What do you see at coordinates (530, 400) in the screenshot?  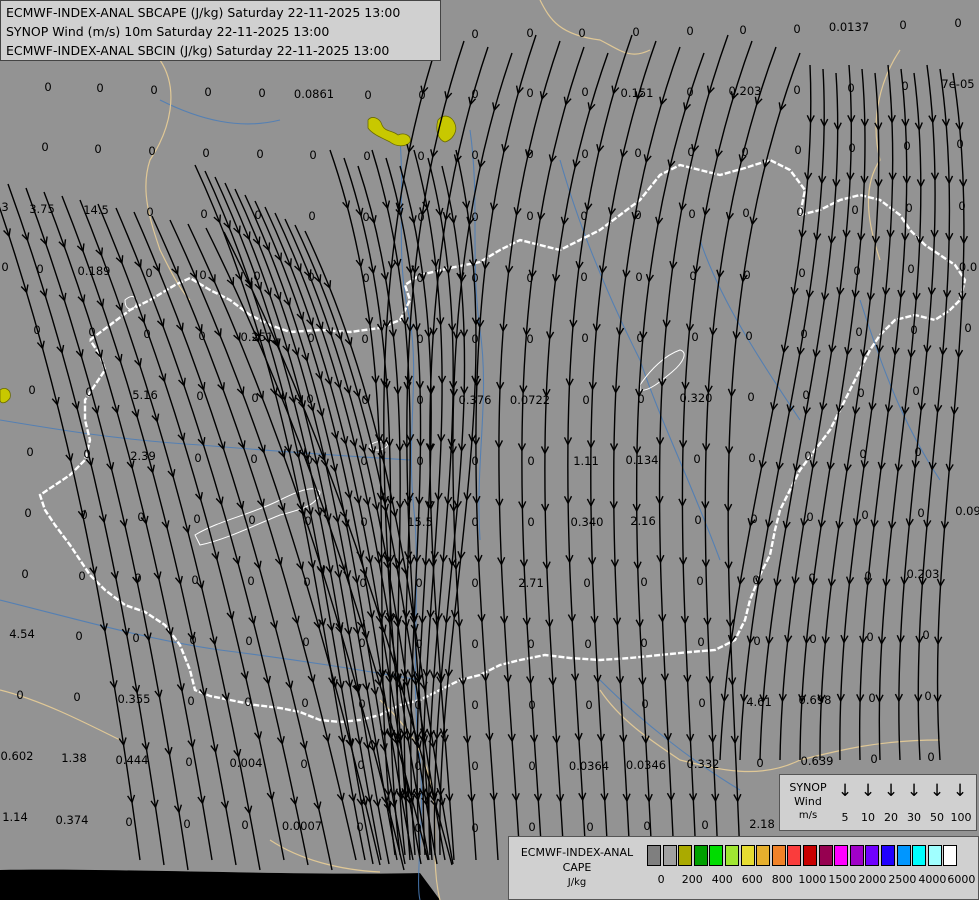 I see `grid-value: 0.0722` at bounding box center [530, 400].